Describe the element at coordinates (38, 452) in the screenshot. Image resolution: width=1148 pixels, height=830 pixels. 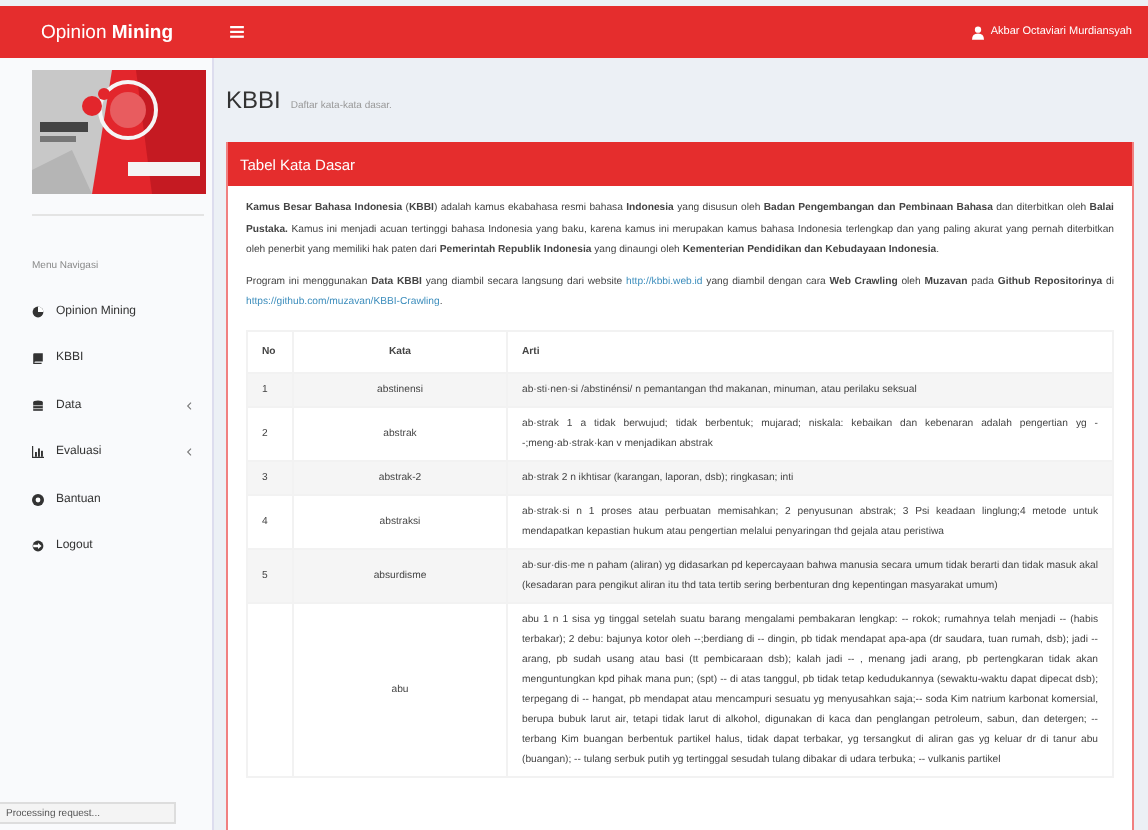
I see `bar-chart-icon` at that location.